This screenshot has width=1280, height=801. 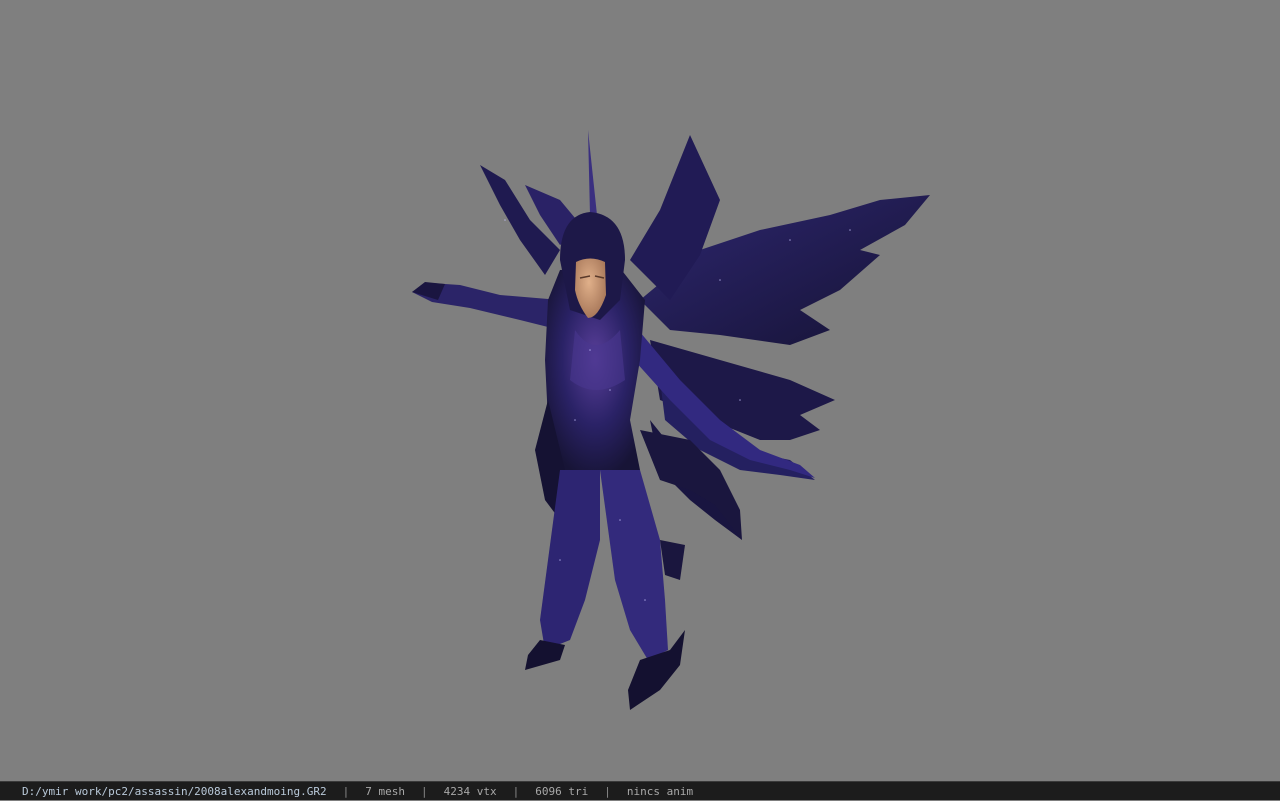 I want to click on triangle-count: 6096 tri, so click(x=562, y=791).